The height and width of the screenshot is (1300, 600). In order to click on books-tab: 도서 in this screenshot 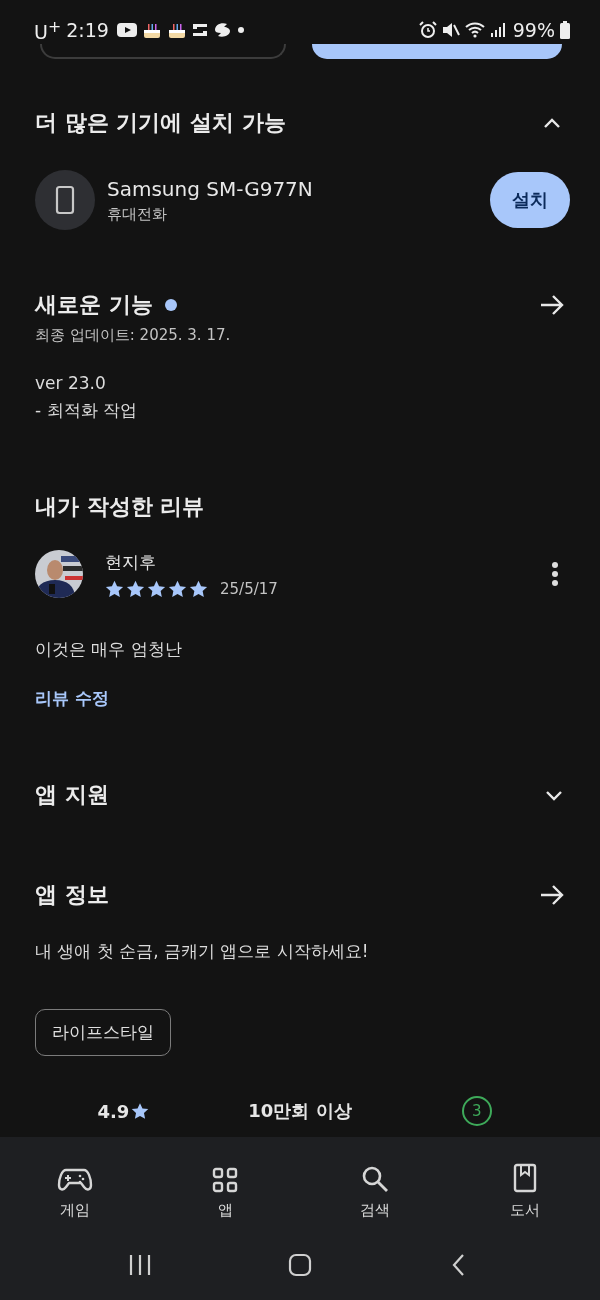, I will do `click(525, 1187)`.